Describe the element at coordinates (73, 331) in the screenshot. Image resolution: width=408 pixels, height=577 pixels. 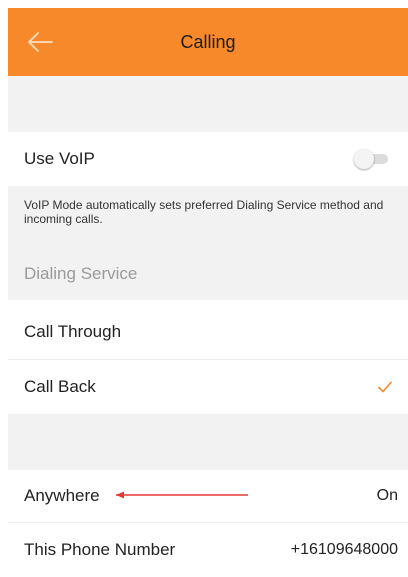
I see `option-label: Call Through` at that location.